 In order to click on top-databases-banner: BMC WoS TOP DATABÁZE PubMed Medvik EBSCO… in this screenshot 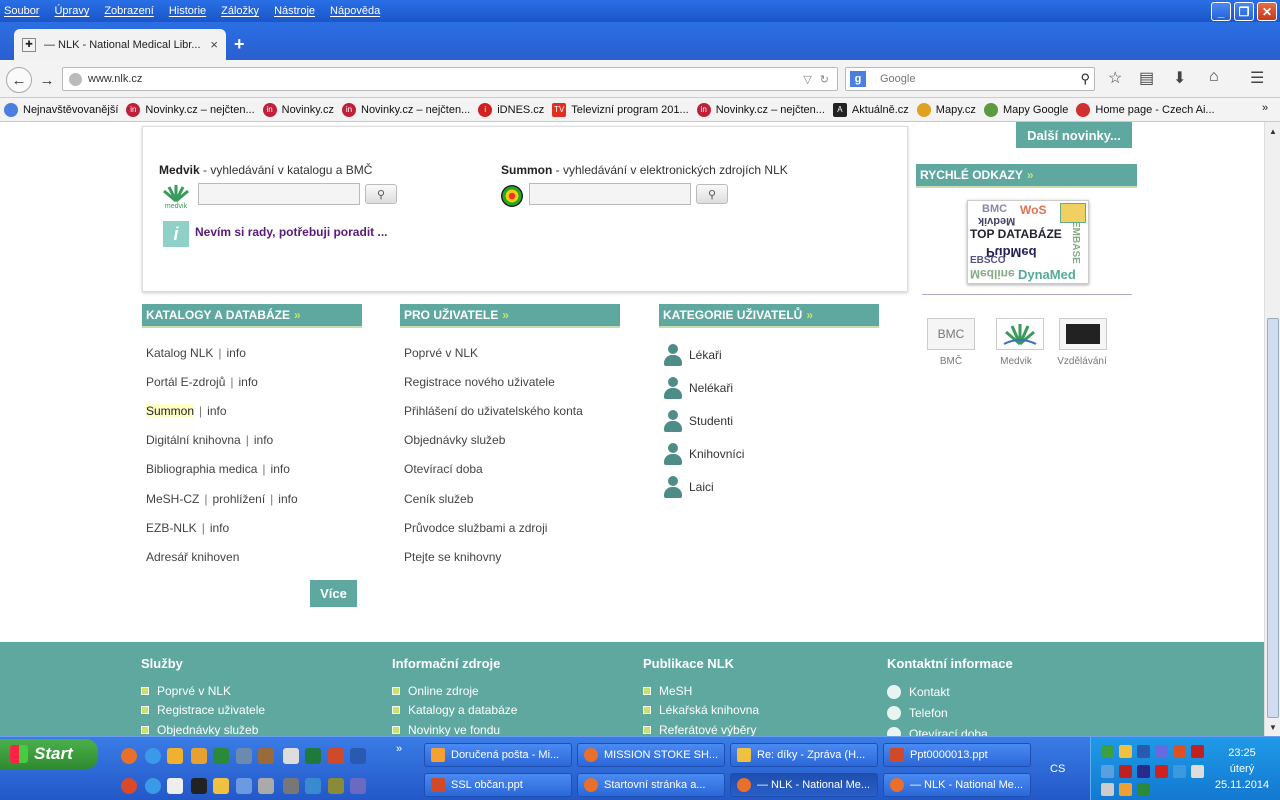, I will do `click(1028, 242)`.